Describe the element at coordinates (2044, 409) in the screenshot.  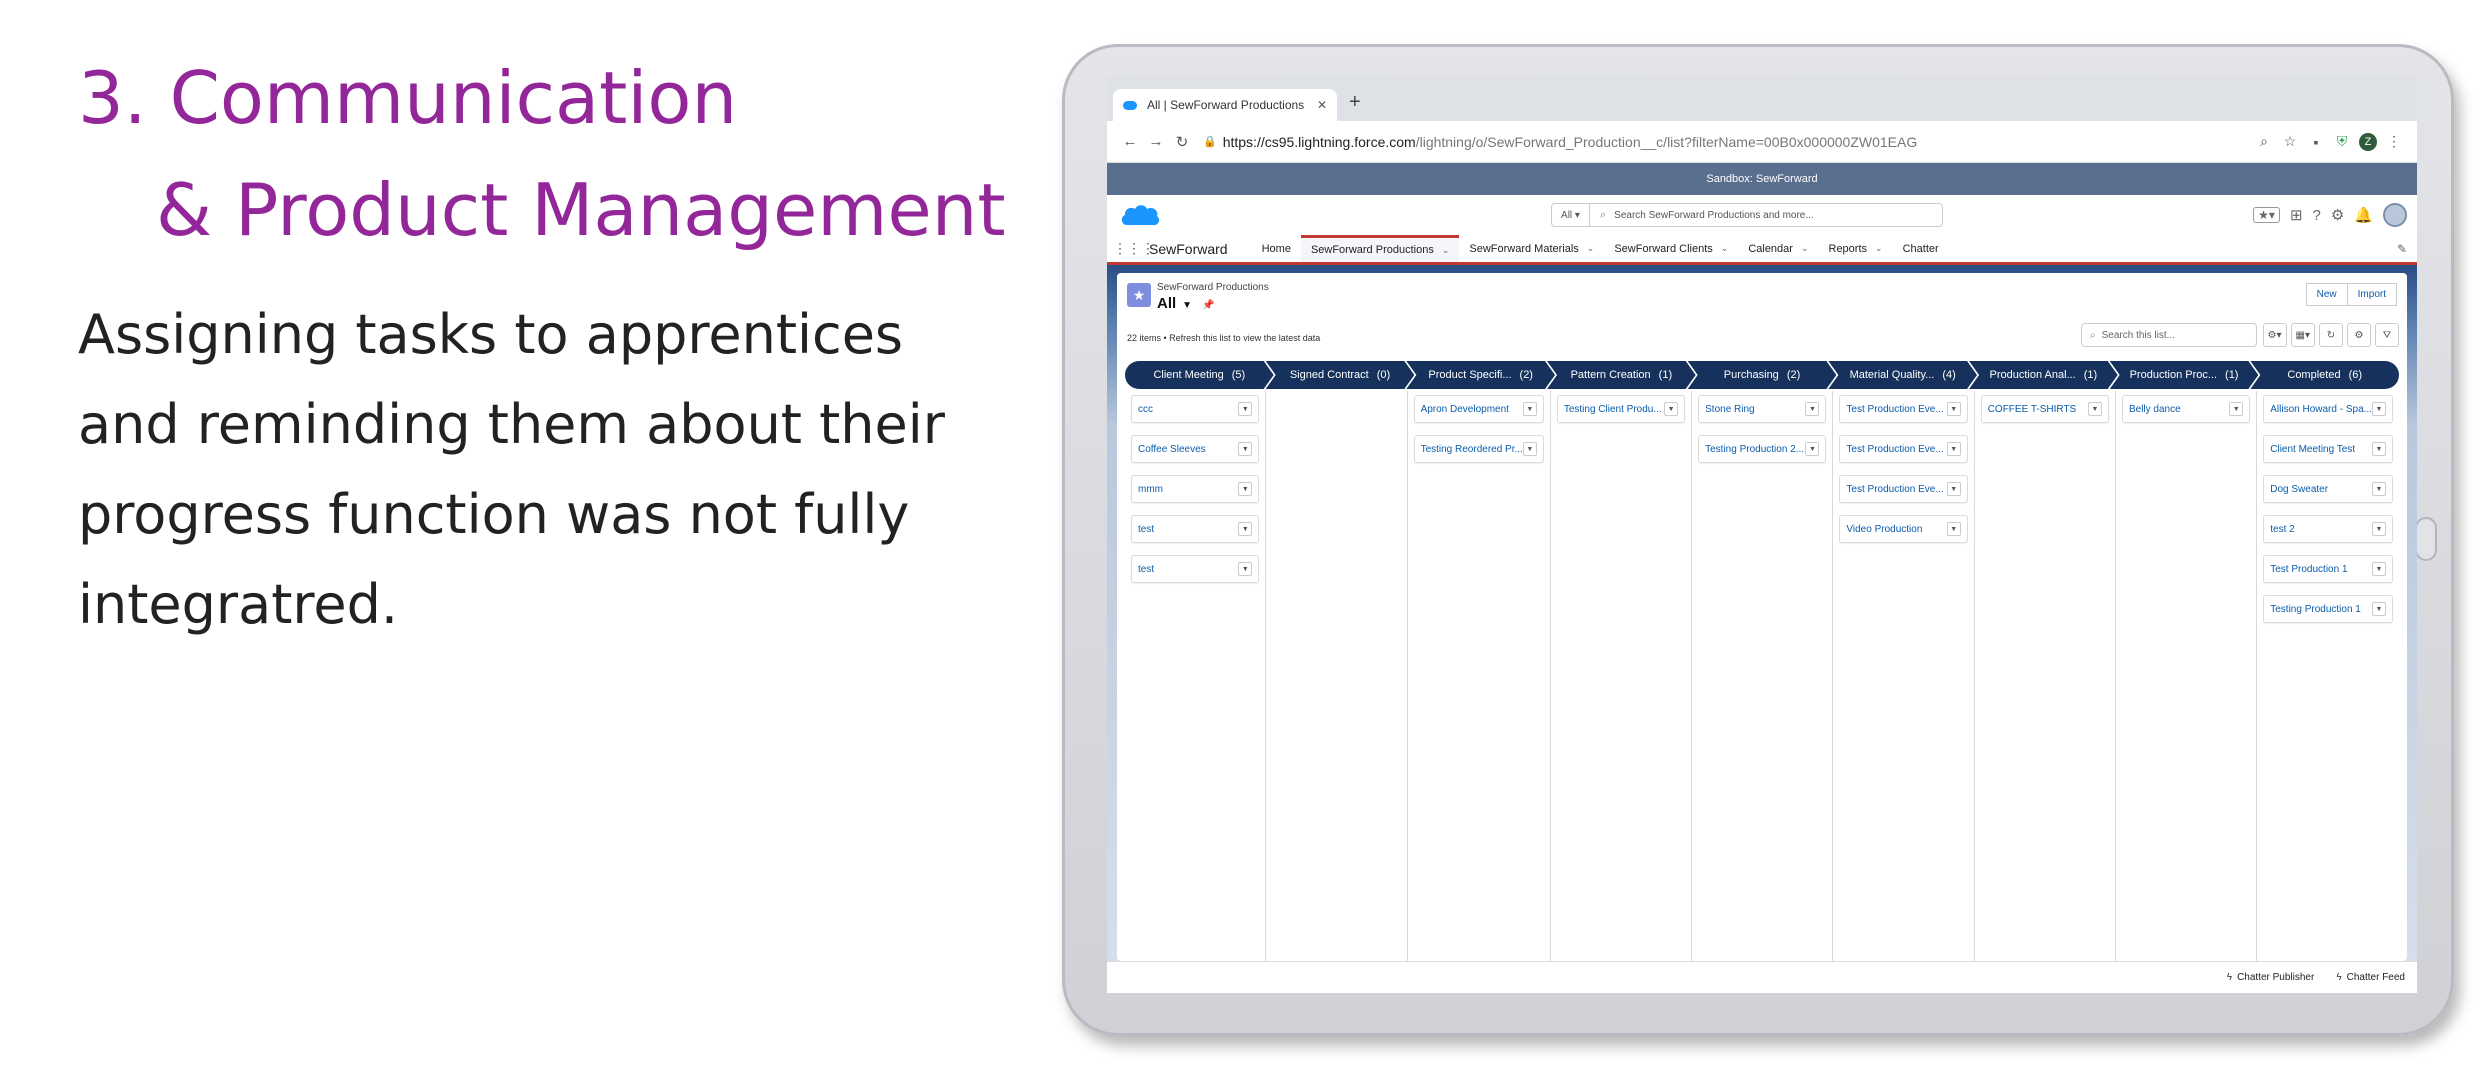
I see `kanban-card: COFFEE T-SHIRTS ▼` at that location.